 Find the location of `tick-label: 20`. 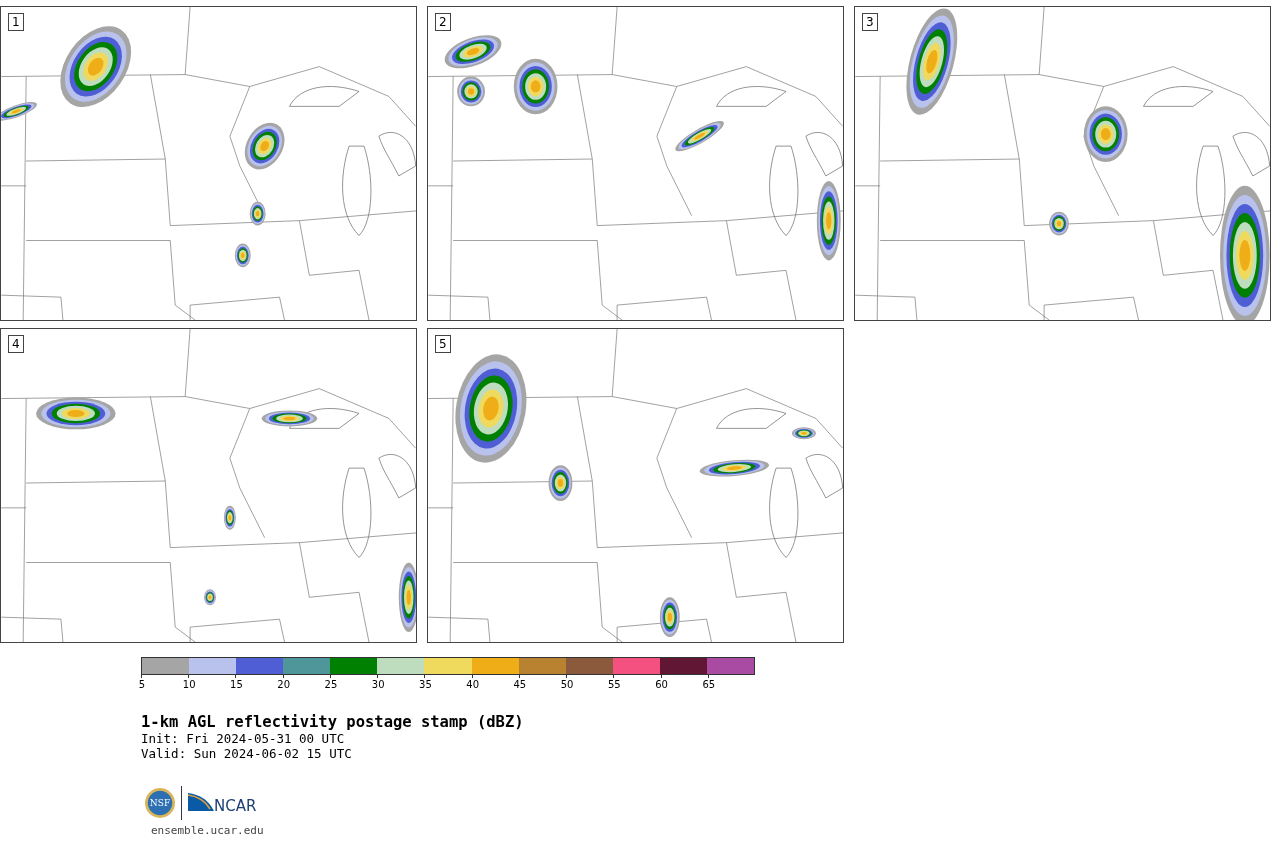

tick-label: 20 is located at coordinates (284, 684).